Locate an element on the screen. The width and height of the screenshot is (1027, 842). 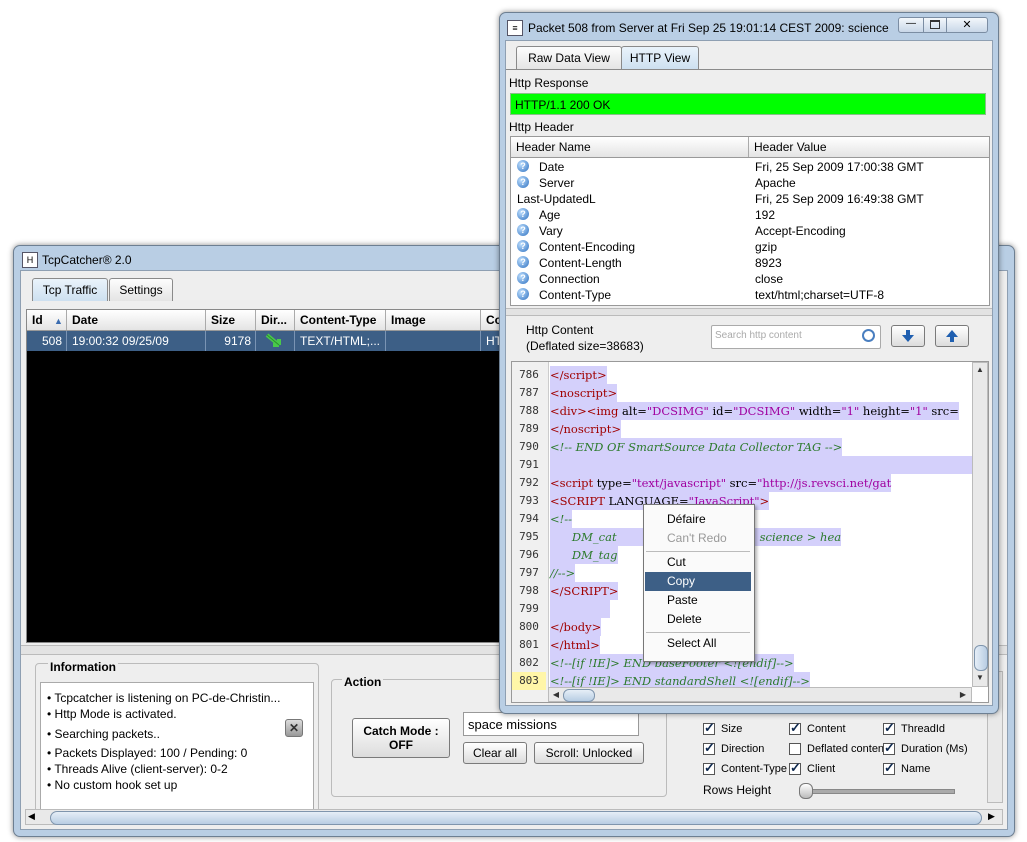
cell-date: 19:00:32 09/25/09 is located at coordinates (136, 341).